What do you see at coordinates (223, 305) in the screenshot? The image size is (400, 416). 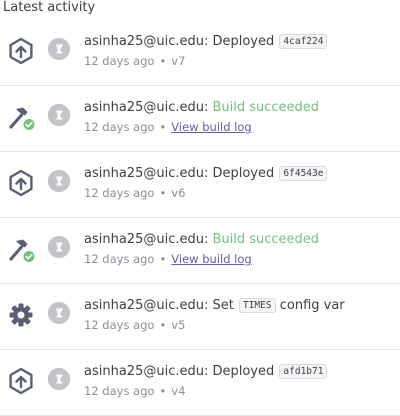 I see `activity-action: Set` at bounding box center [223, 305].